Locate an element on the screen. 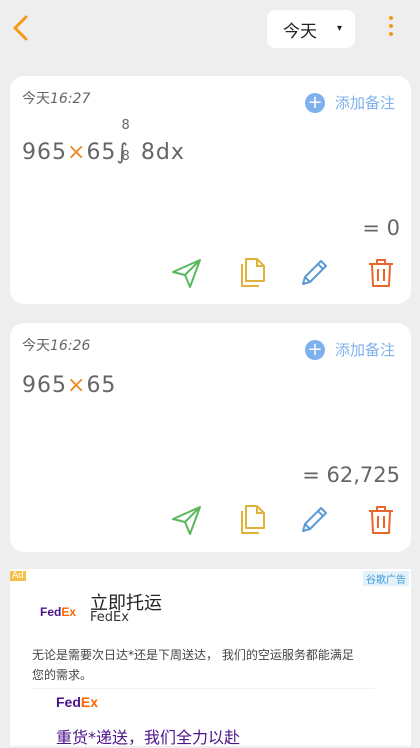 The height and width of the screenshot is (748, 420). record-timestamp: 今天16:26 is located at coordinates (56, 345).